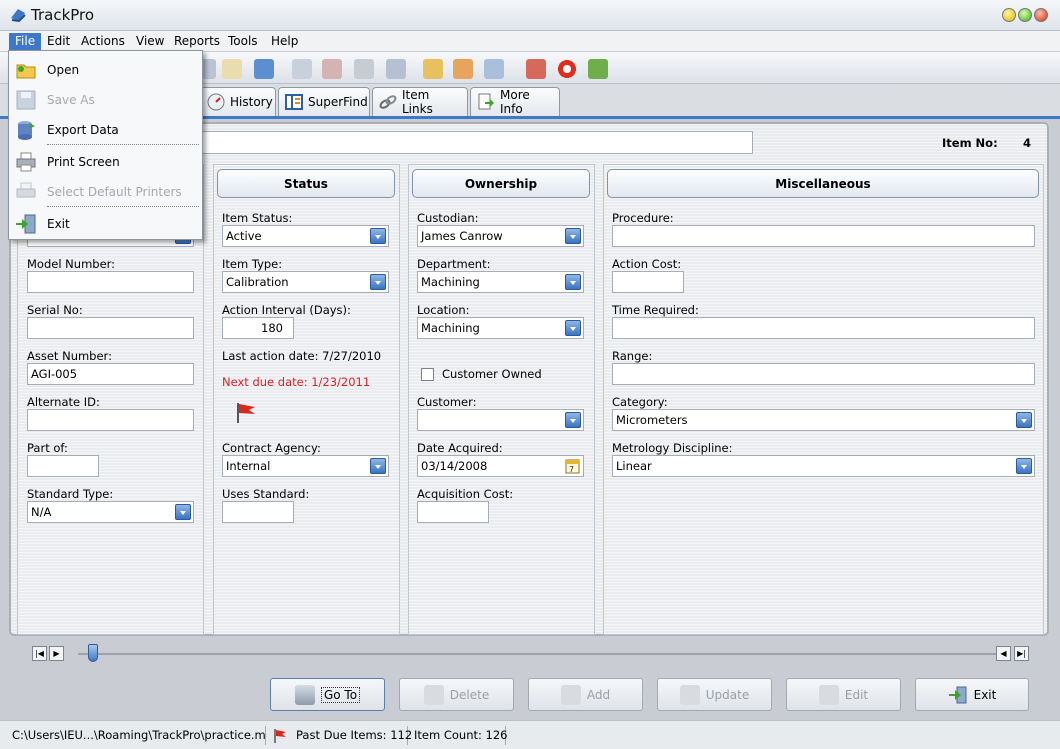  I want to click on menu-view: View, so click(150, 41).